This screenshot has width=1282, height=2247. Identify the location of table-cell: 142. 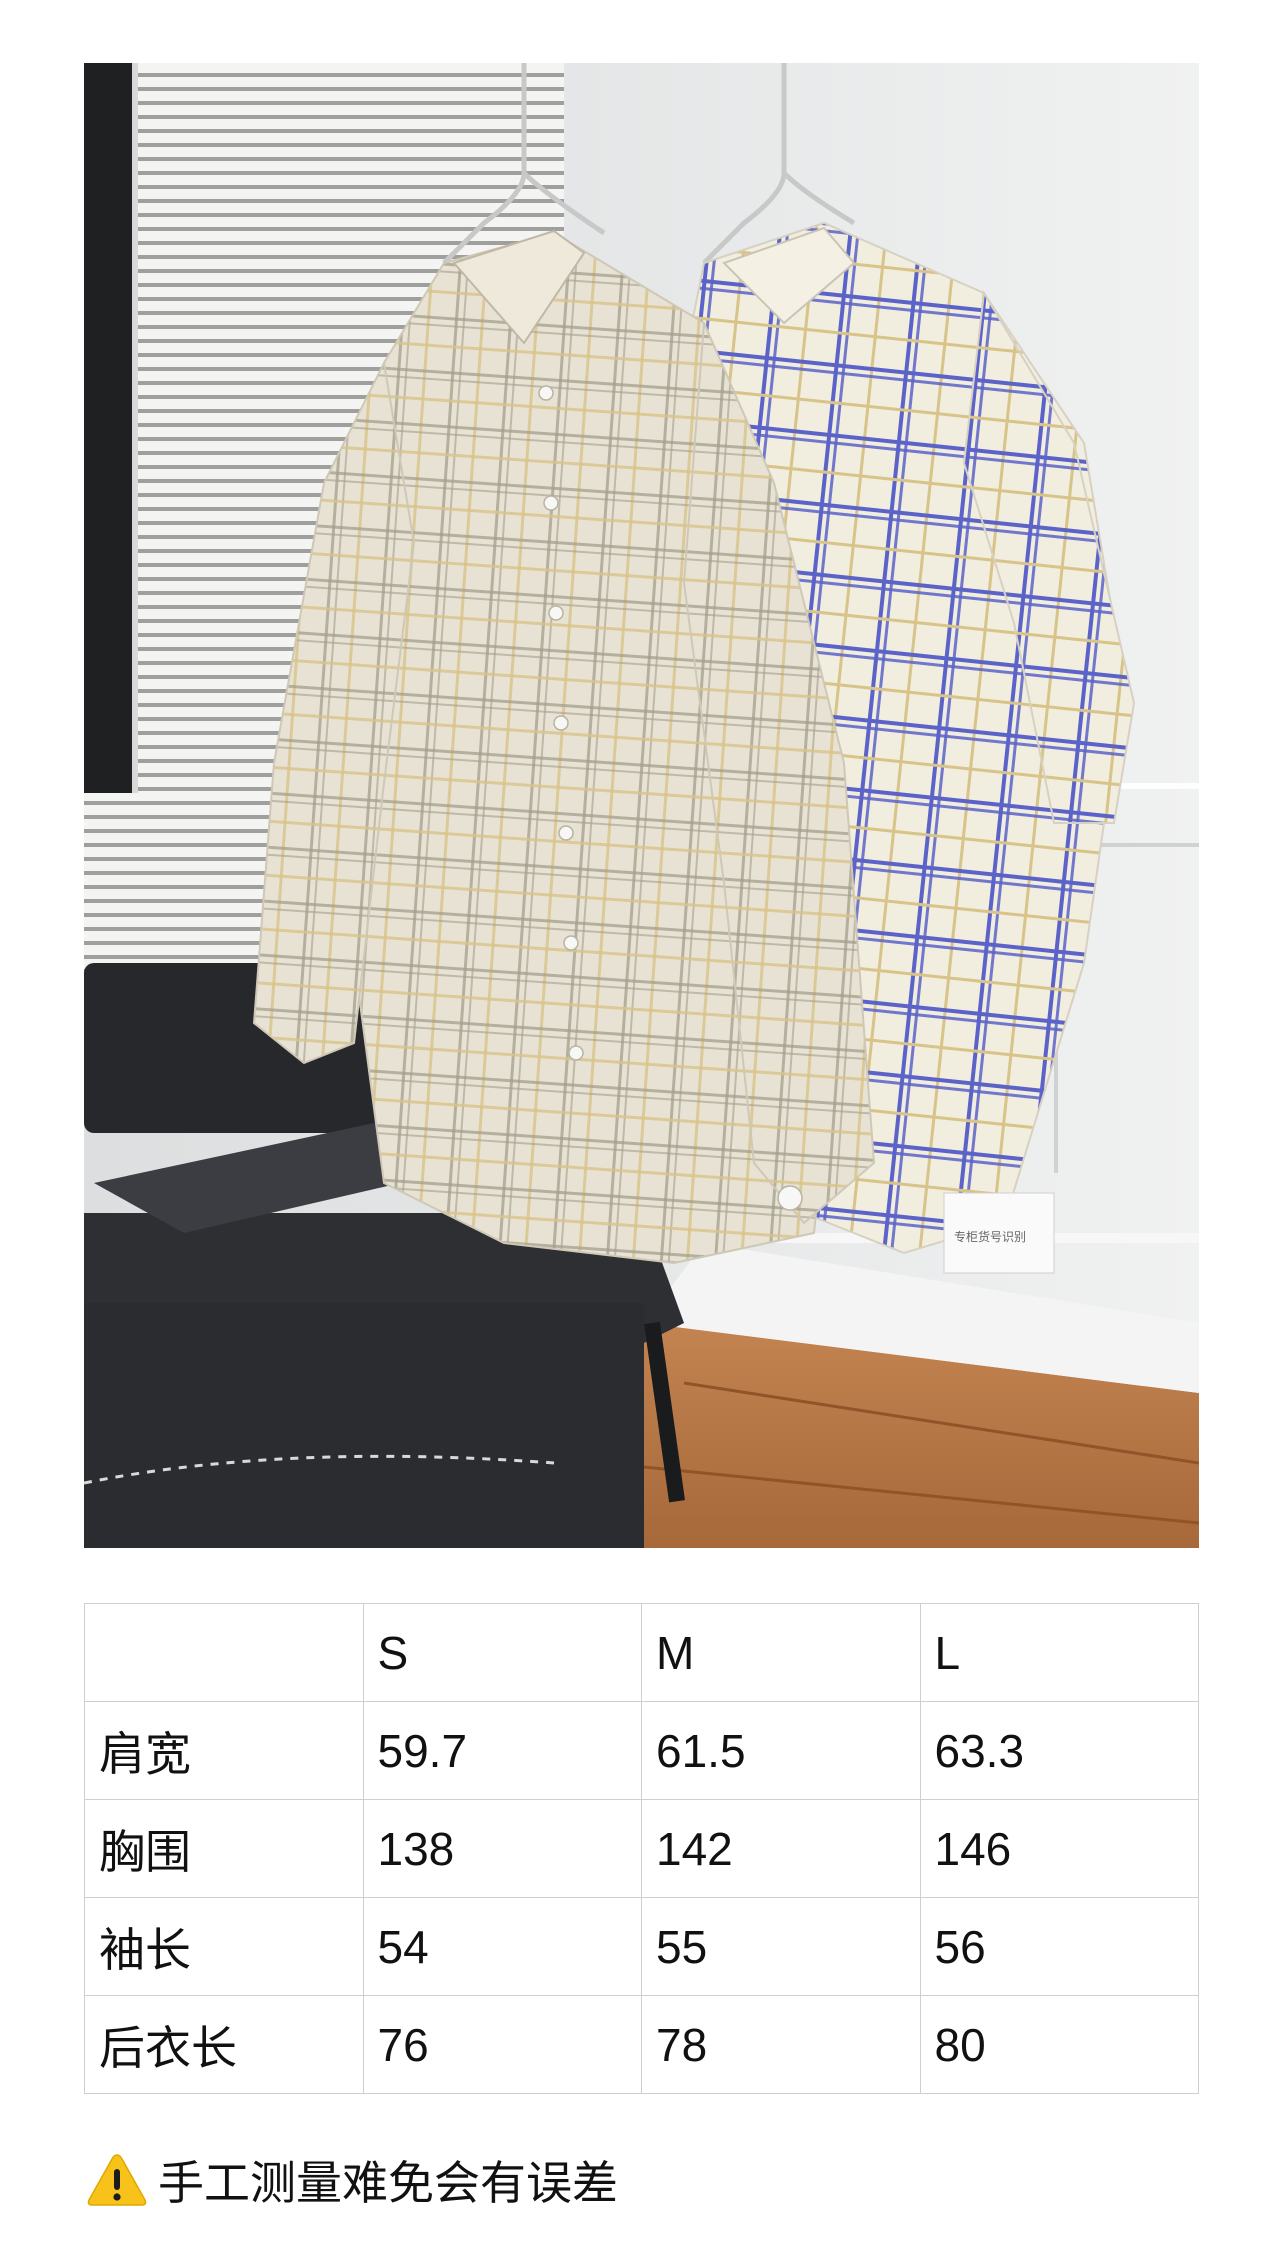
(781, 1848).